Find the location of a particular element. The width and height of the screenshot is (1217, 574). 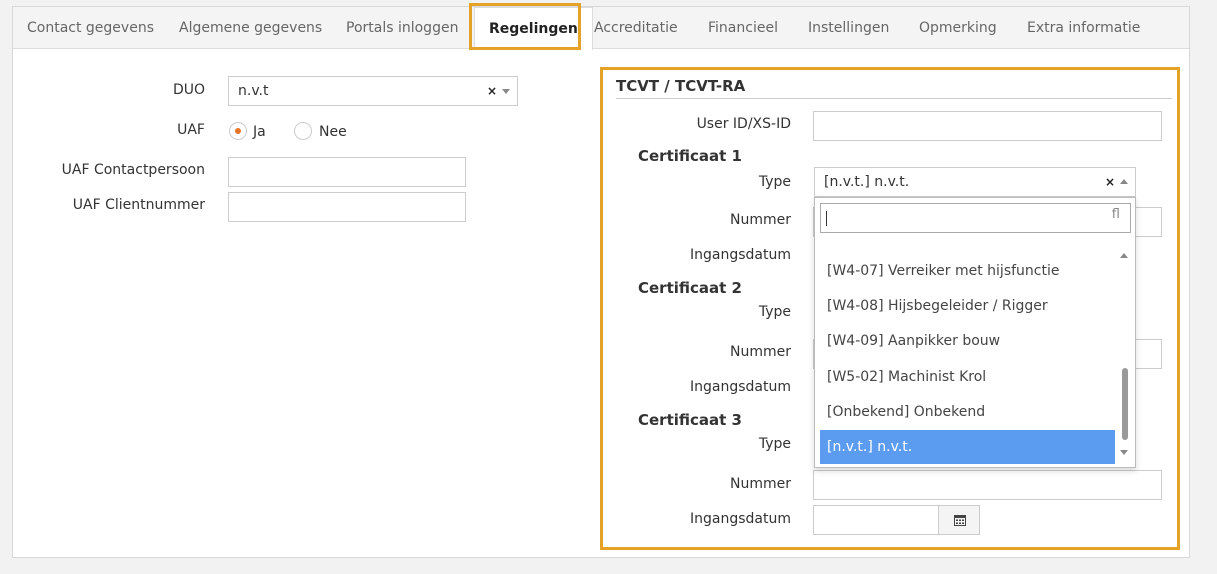

uaf-label: UAF is located at coordinates (191, 130).